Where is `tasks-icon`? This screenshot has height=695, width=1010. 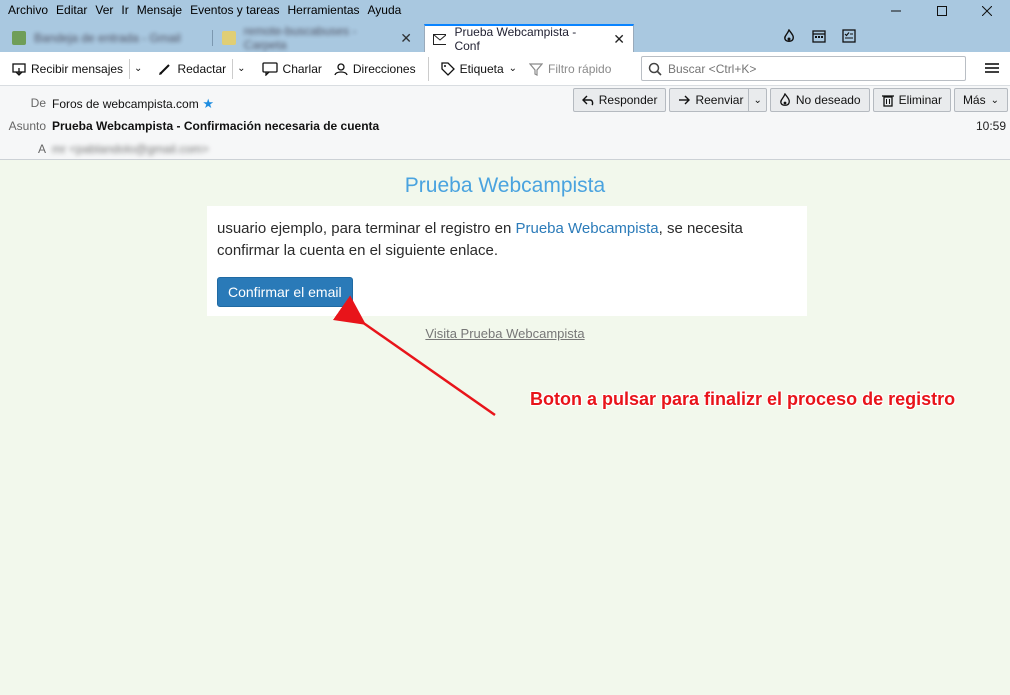
tasks-icon is located at coordinates (849, 36).